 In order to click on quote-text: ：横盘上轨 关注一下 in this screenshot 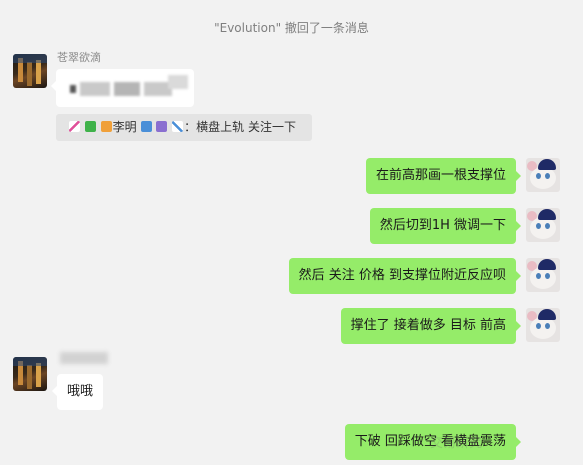, I will do `click(240, 127)`.